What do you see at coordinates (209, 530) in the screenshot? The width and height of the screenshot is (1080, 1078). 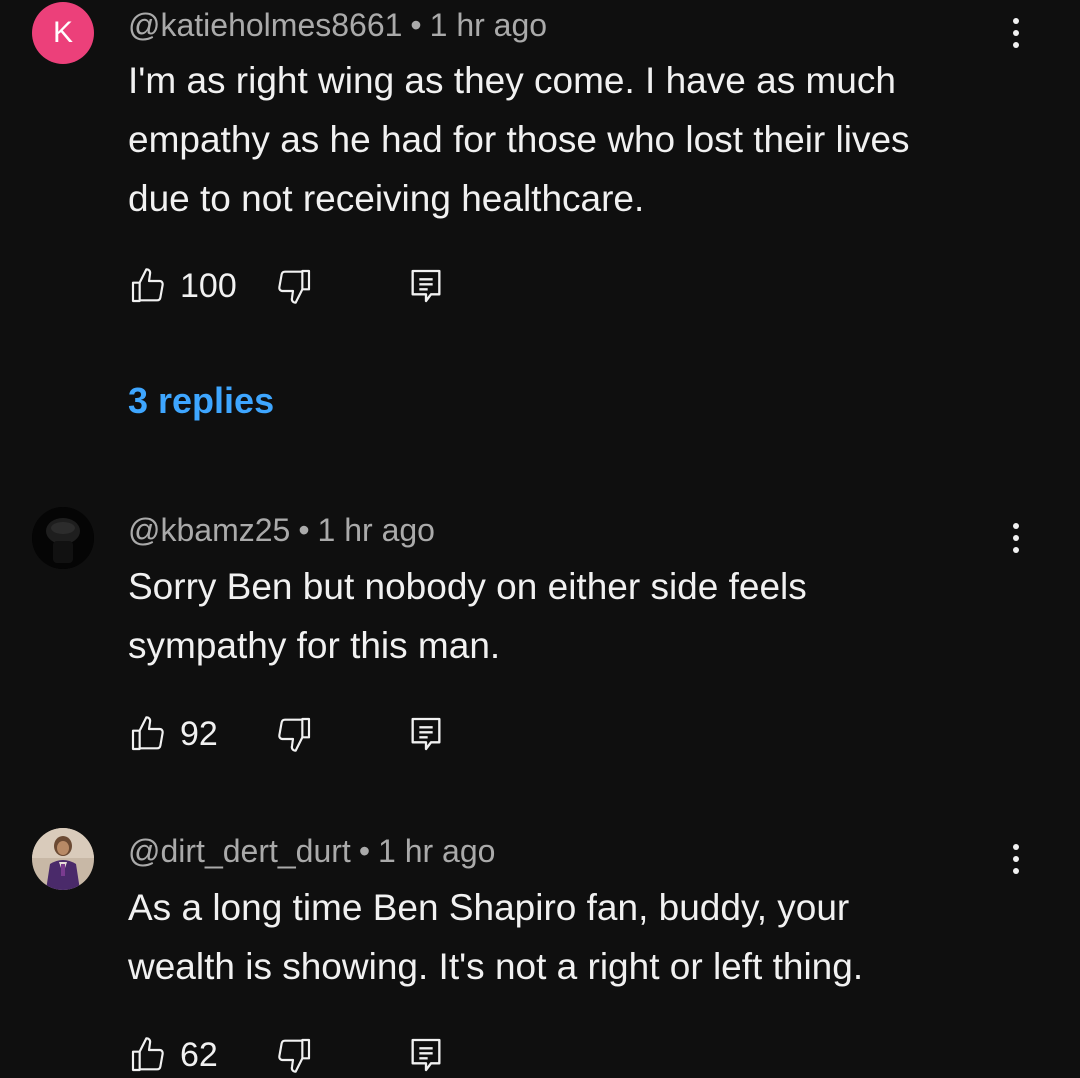 I see `comment-author: @kbamz25` at bounding box center [209, 530].